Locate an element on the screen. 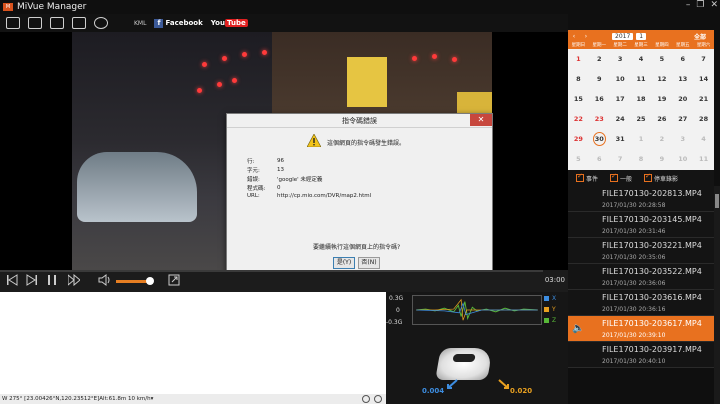 This screenshot has width=720, height=404. snapshot-icon is located at coordinates (79, 23).